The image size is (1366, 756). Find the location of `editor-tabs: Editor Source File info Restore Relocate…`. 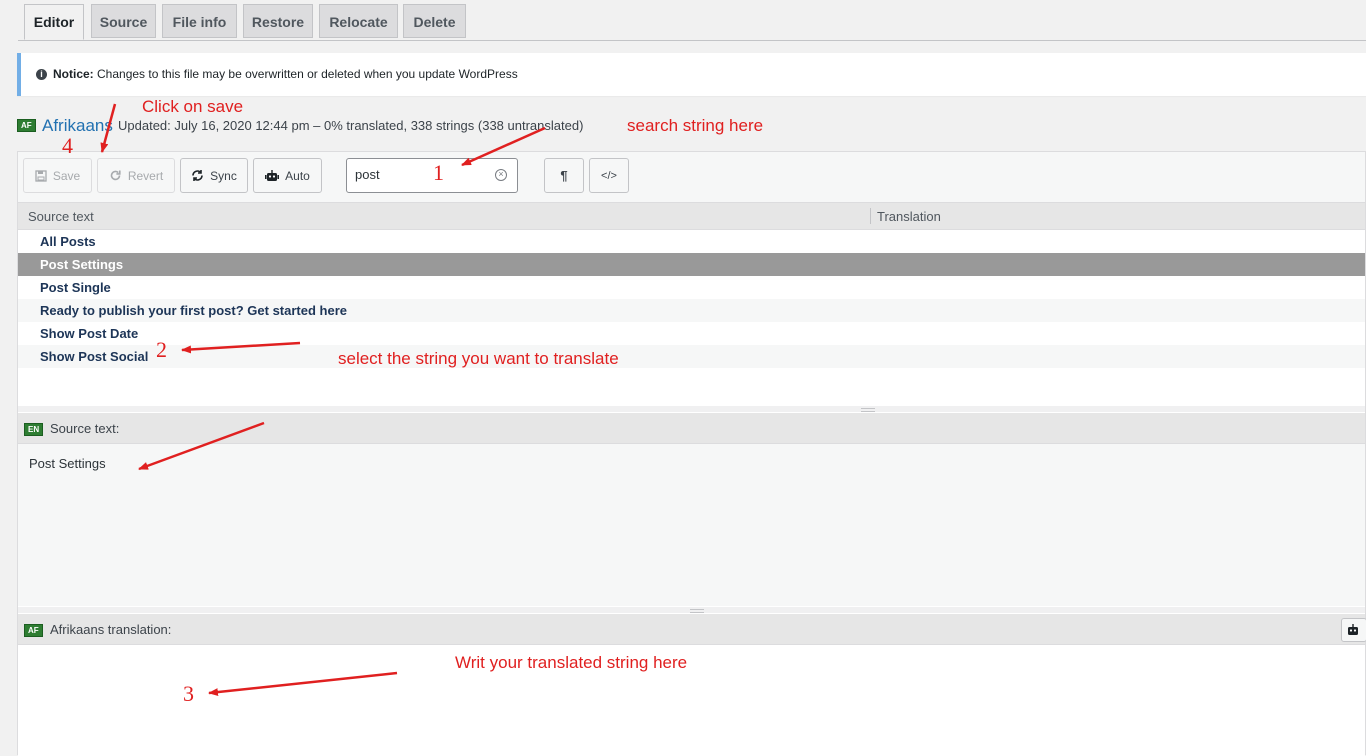

editor-tabs: Editor Source File info Restore Relocate… is located at coordinates (692, 20).